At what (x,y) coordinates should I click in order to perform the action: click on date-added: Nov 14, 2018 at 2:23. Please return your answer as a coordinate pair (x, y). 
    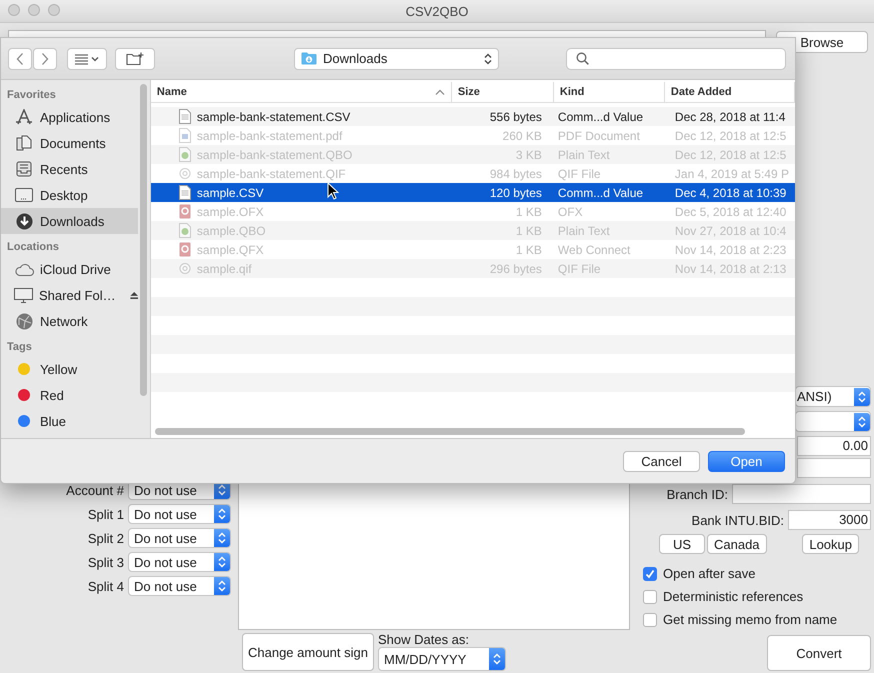
    Looking at the image, I should click on (731, 249).